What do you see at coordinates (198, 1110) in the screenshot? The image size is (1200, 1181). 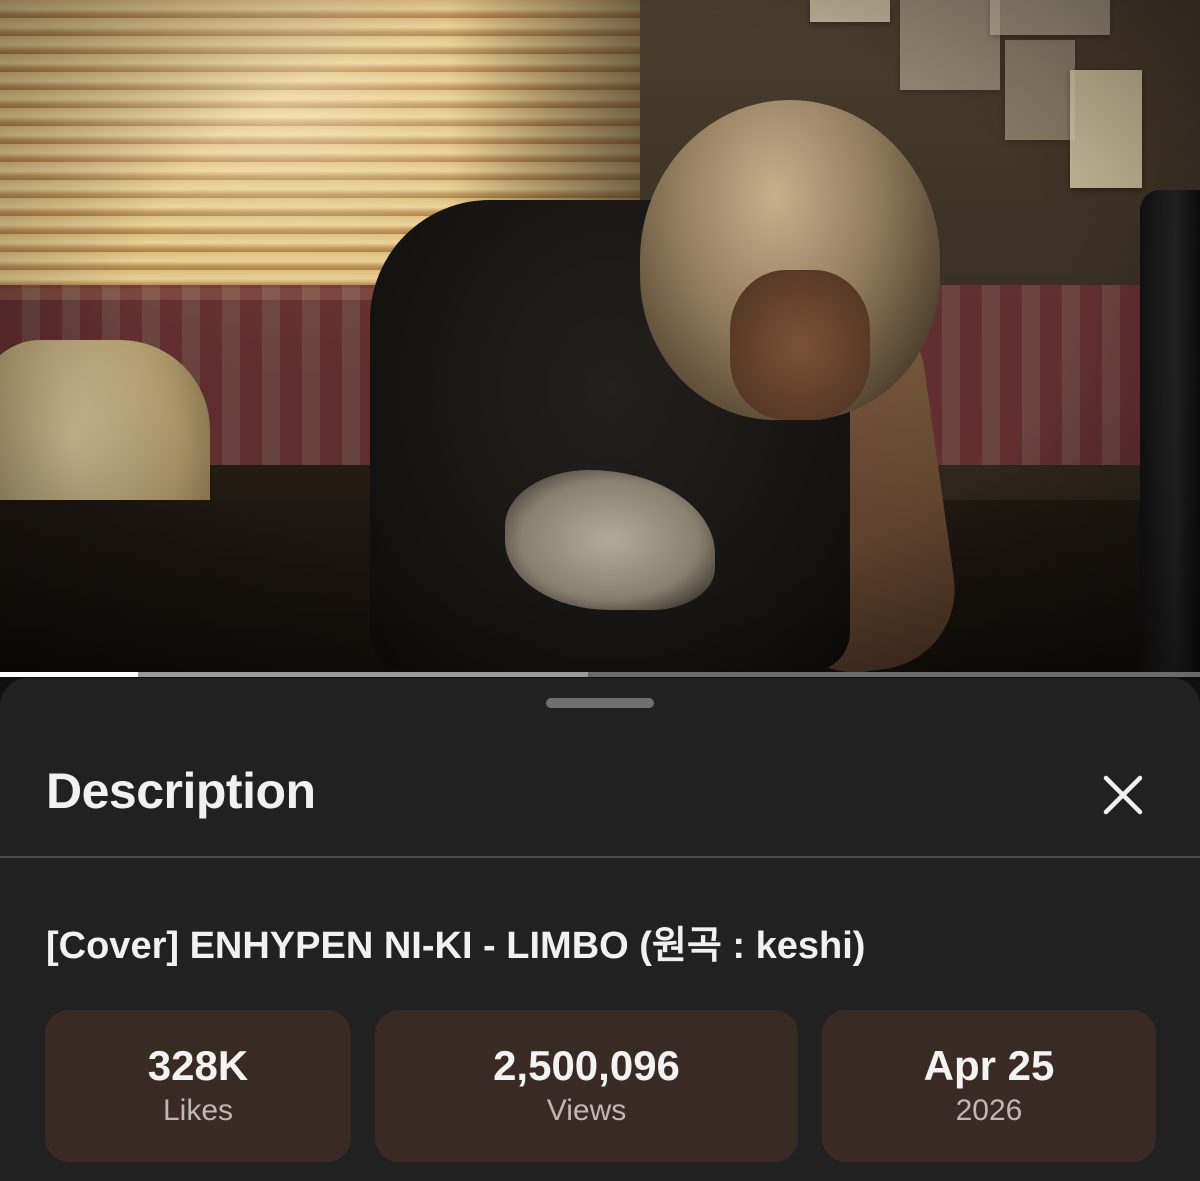 I see `likes-label: Likes` at bounding box center [198, 1110].